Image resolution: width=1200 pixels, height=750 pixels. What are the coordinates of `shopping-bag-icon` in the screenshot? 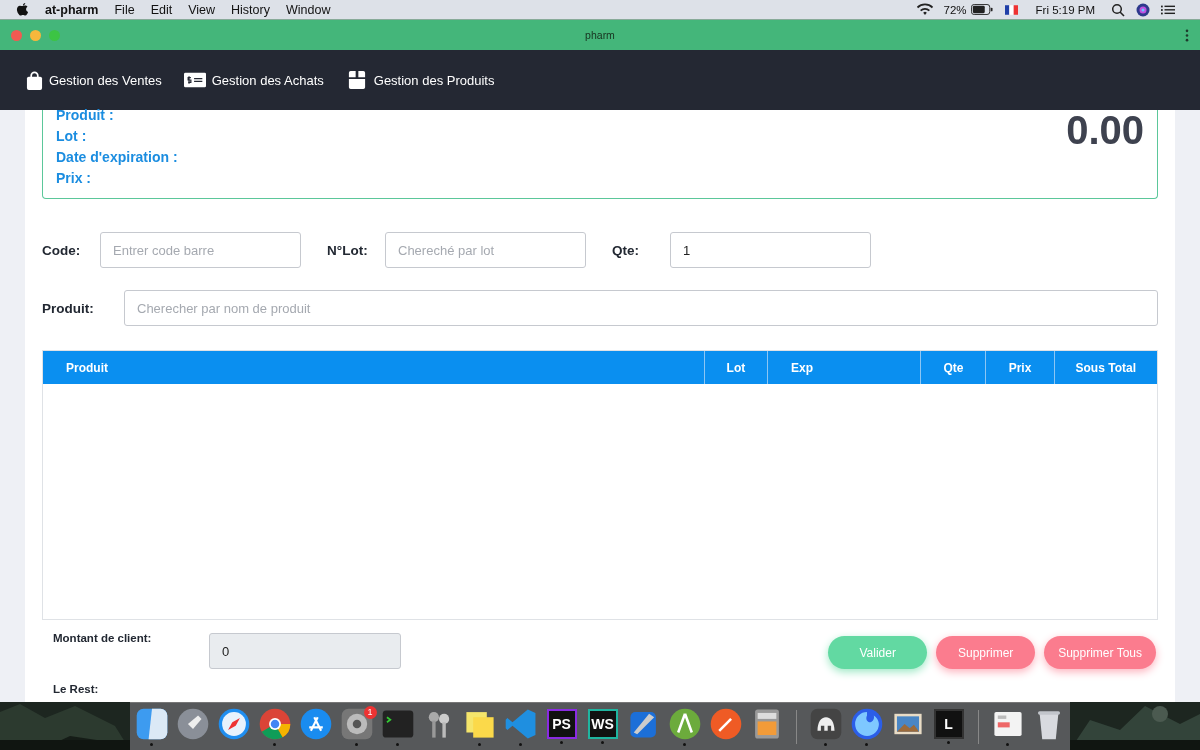 It's located at (34, 80).